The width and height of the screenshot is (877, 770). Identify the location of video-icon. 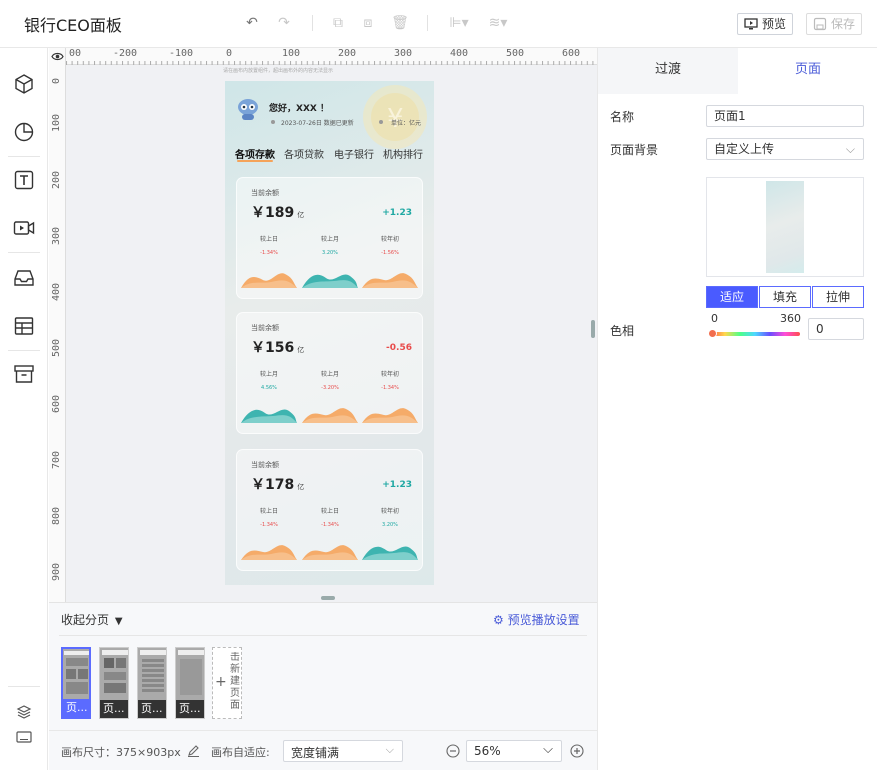
(24, 228).